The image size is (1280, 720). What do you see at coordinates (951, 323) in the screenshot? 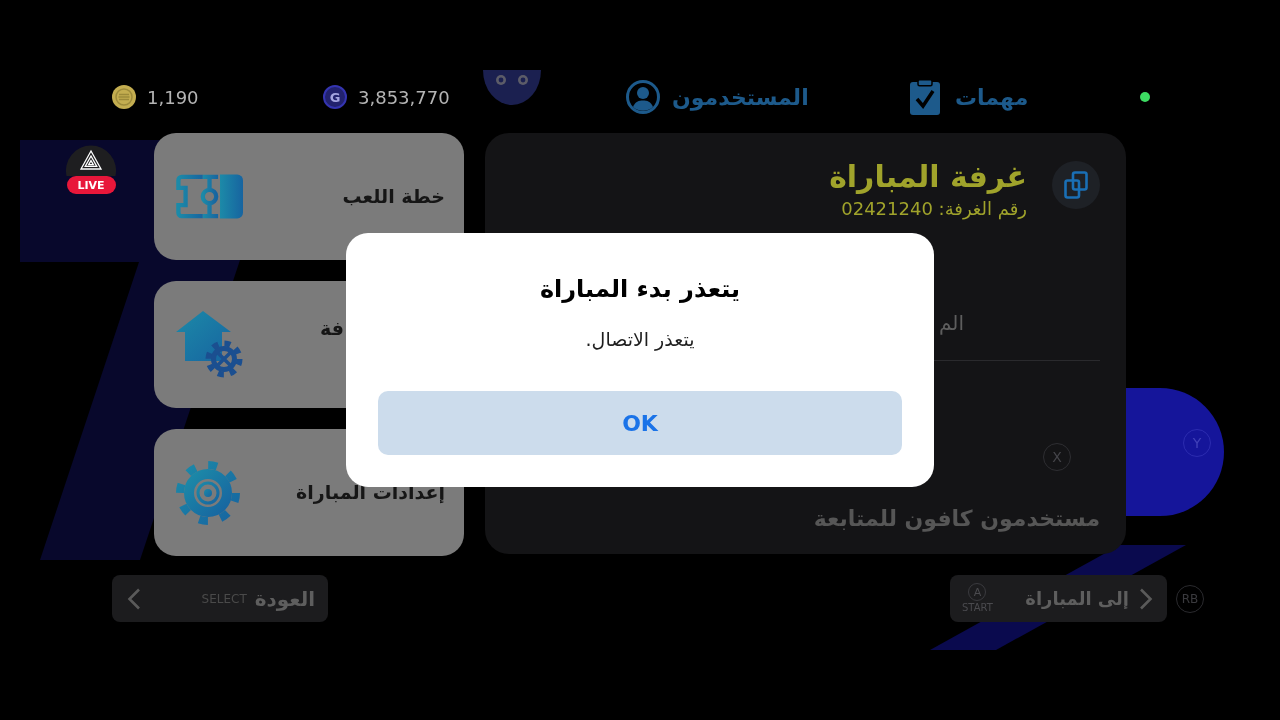
I see `field-label: الم` at bounding box center [951, 323].